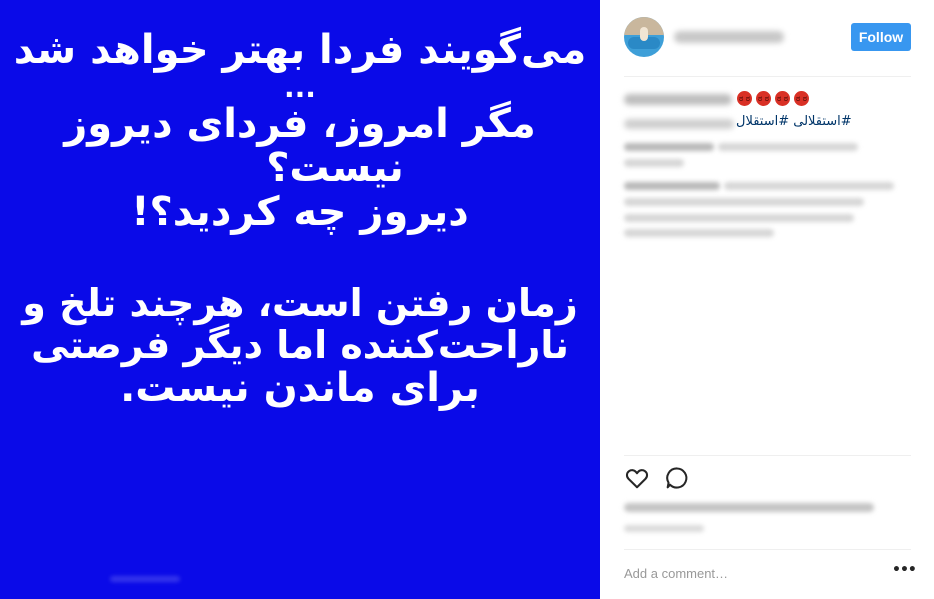 The height and width of the screenshot is (599, 934). What do you see at coordinates (300, 388) in the screenshot?
I see `image-text-line: برای ماندن نیست.` at bounding box center [300, 388].